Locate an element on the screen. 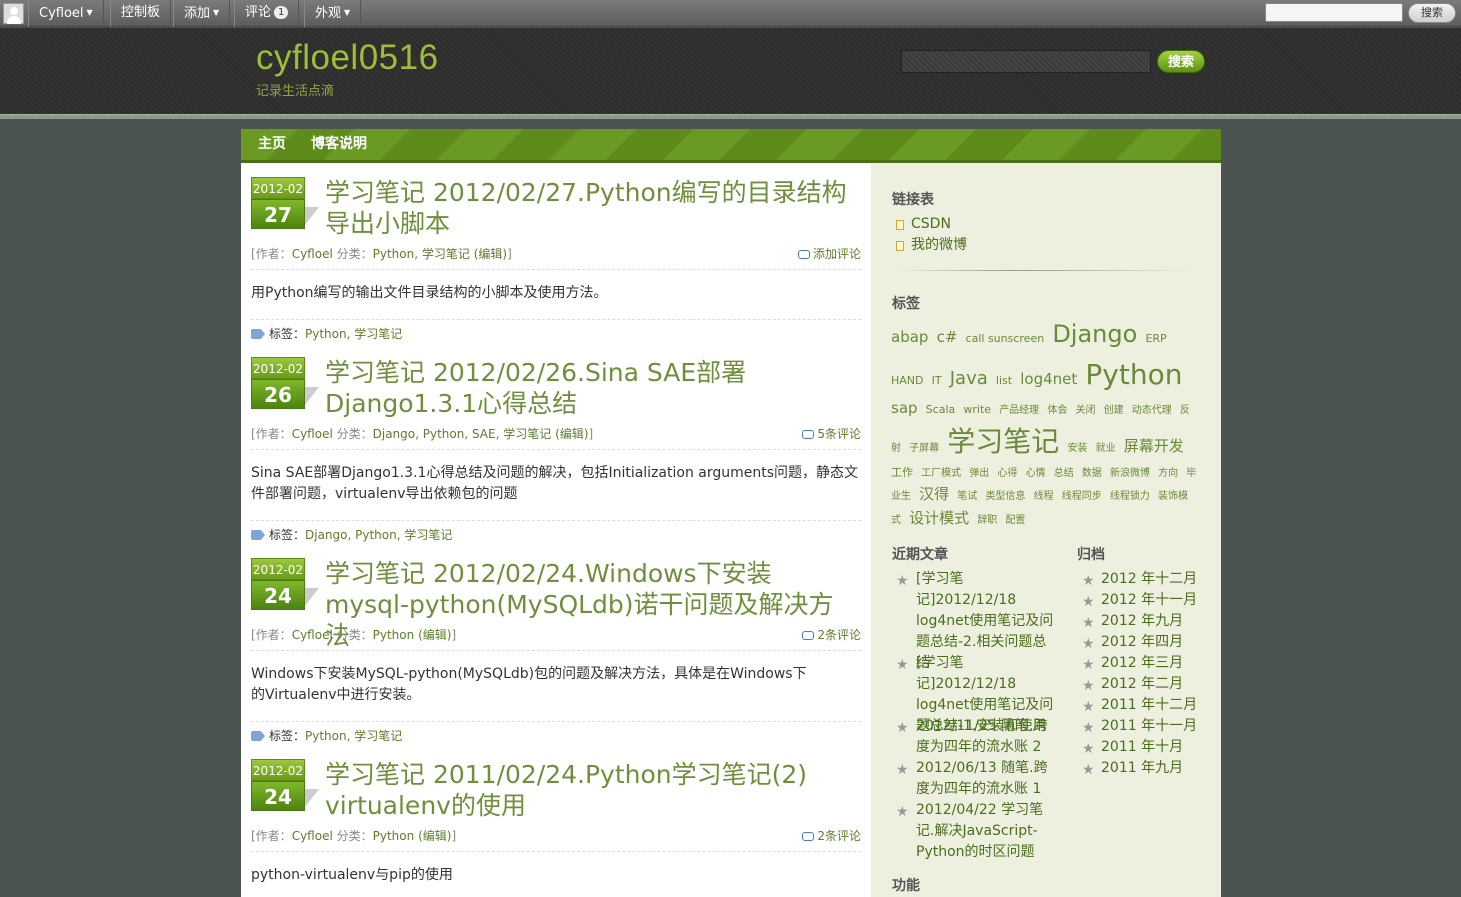  tag-cloud-link: 工作 is located at coordinates (902, 472).